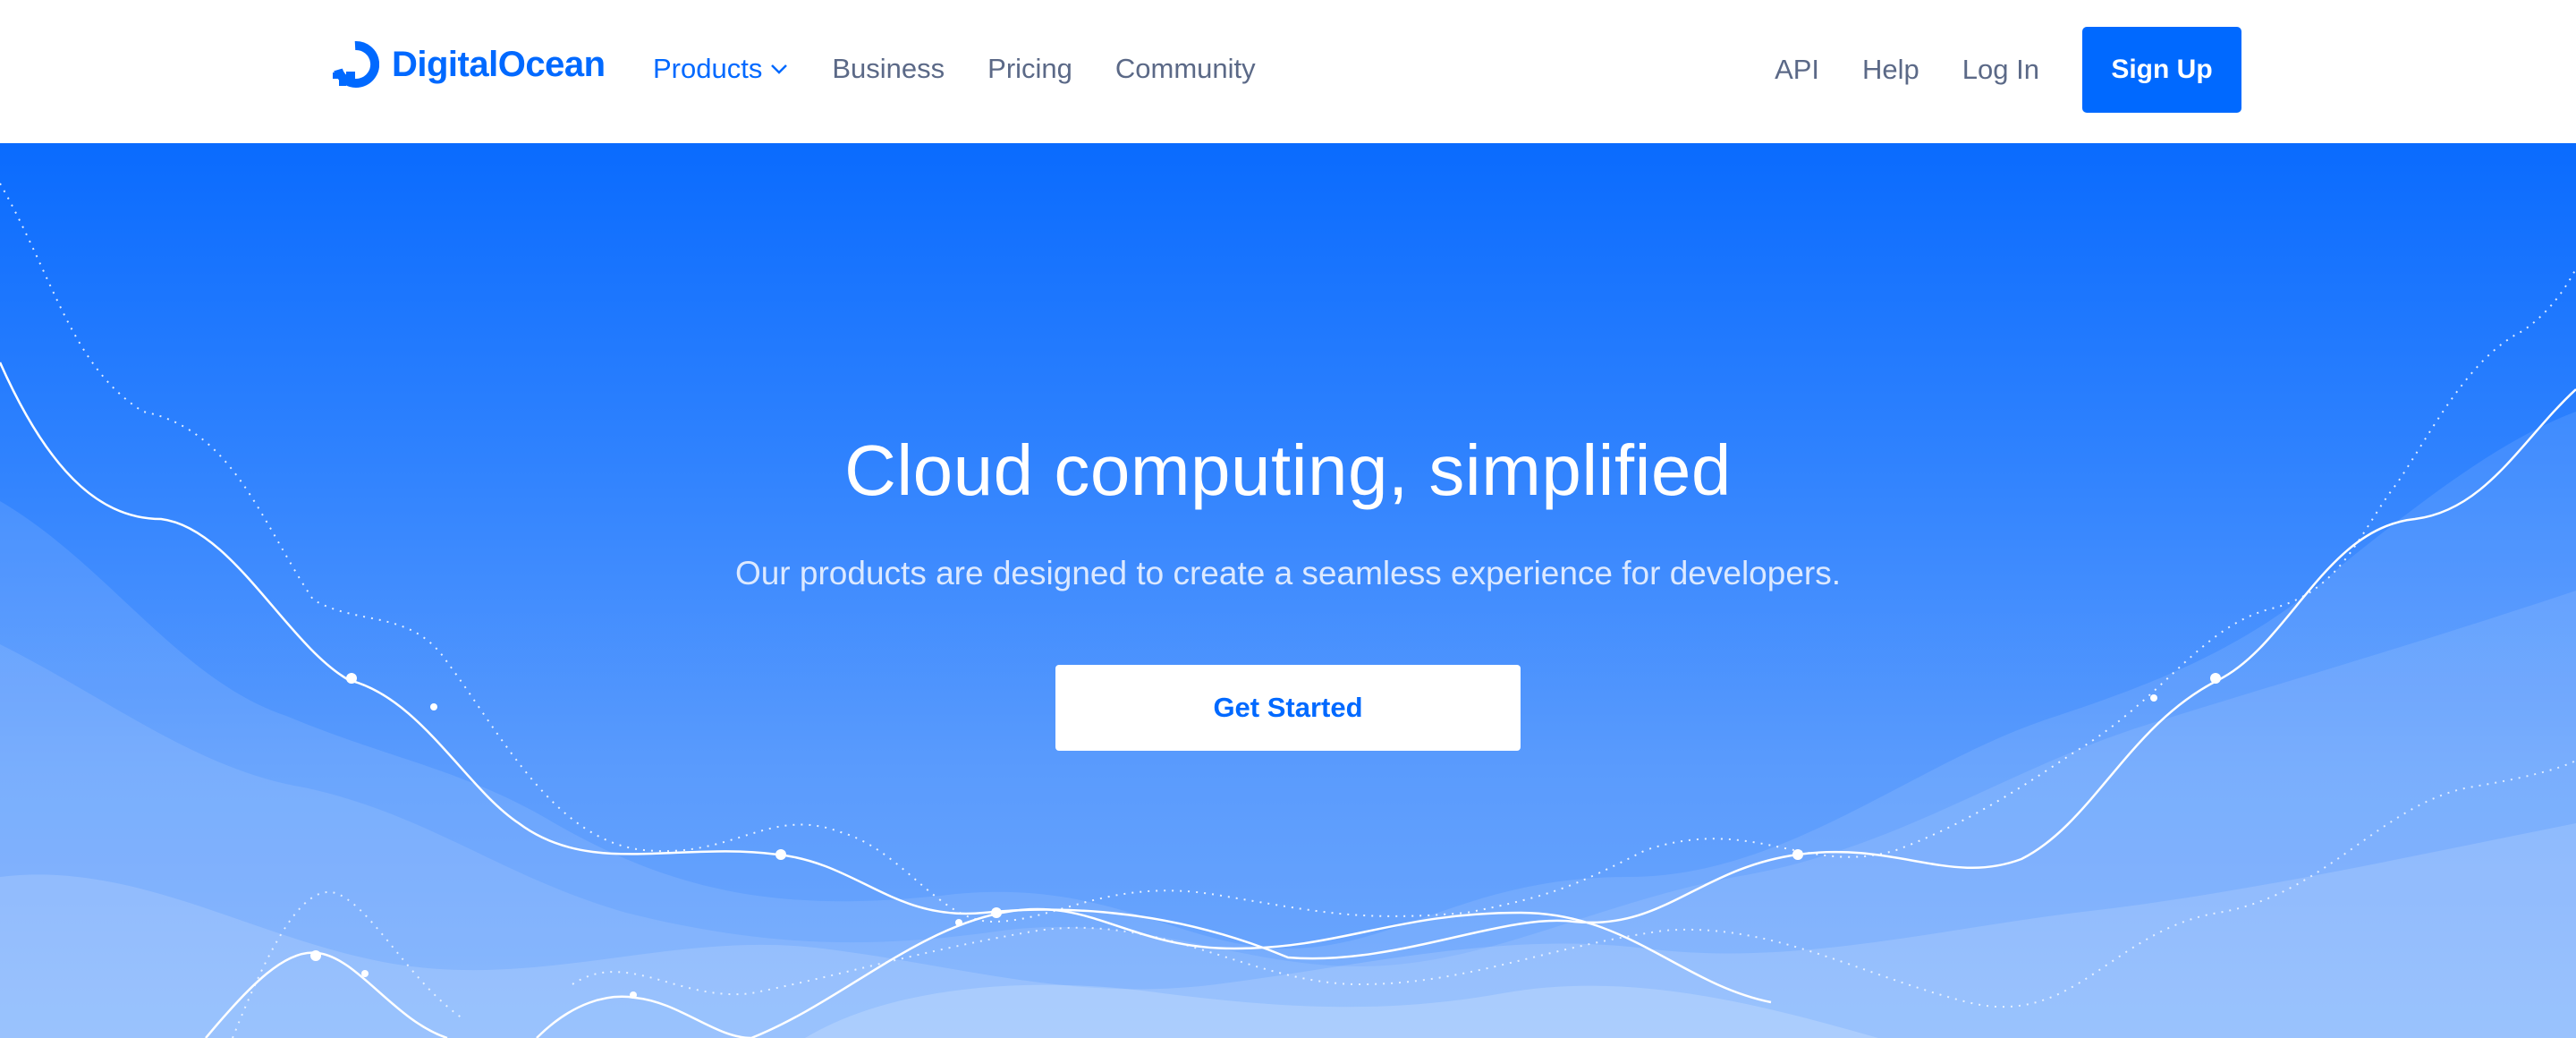 The image size is (2576, 1038). I want to click on secondary-nav: API Help Log In Sign Up, so click(2008, 70).